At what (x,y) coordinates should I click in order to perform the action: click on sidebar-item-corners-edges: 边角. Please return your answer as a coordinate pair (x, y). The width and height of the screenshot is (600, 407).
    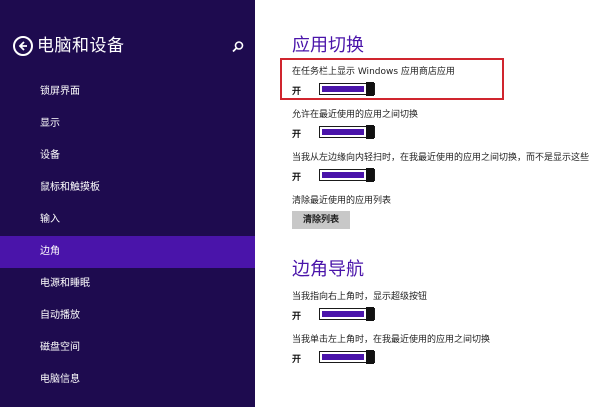
    Looking at the image, I should click on (127, 252).